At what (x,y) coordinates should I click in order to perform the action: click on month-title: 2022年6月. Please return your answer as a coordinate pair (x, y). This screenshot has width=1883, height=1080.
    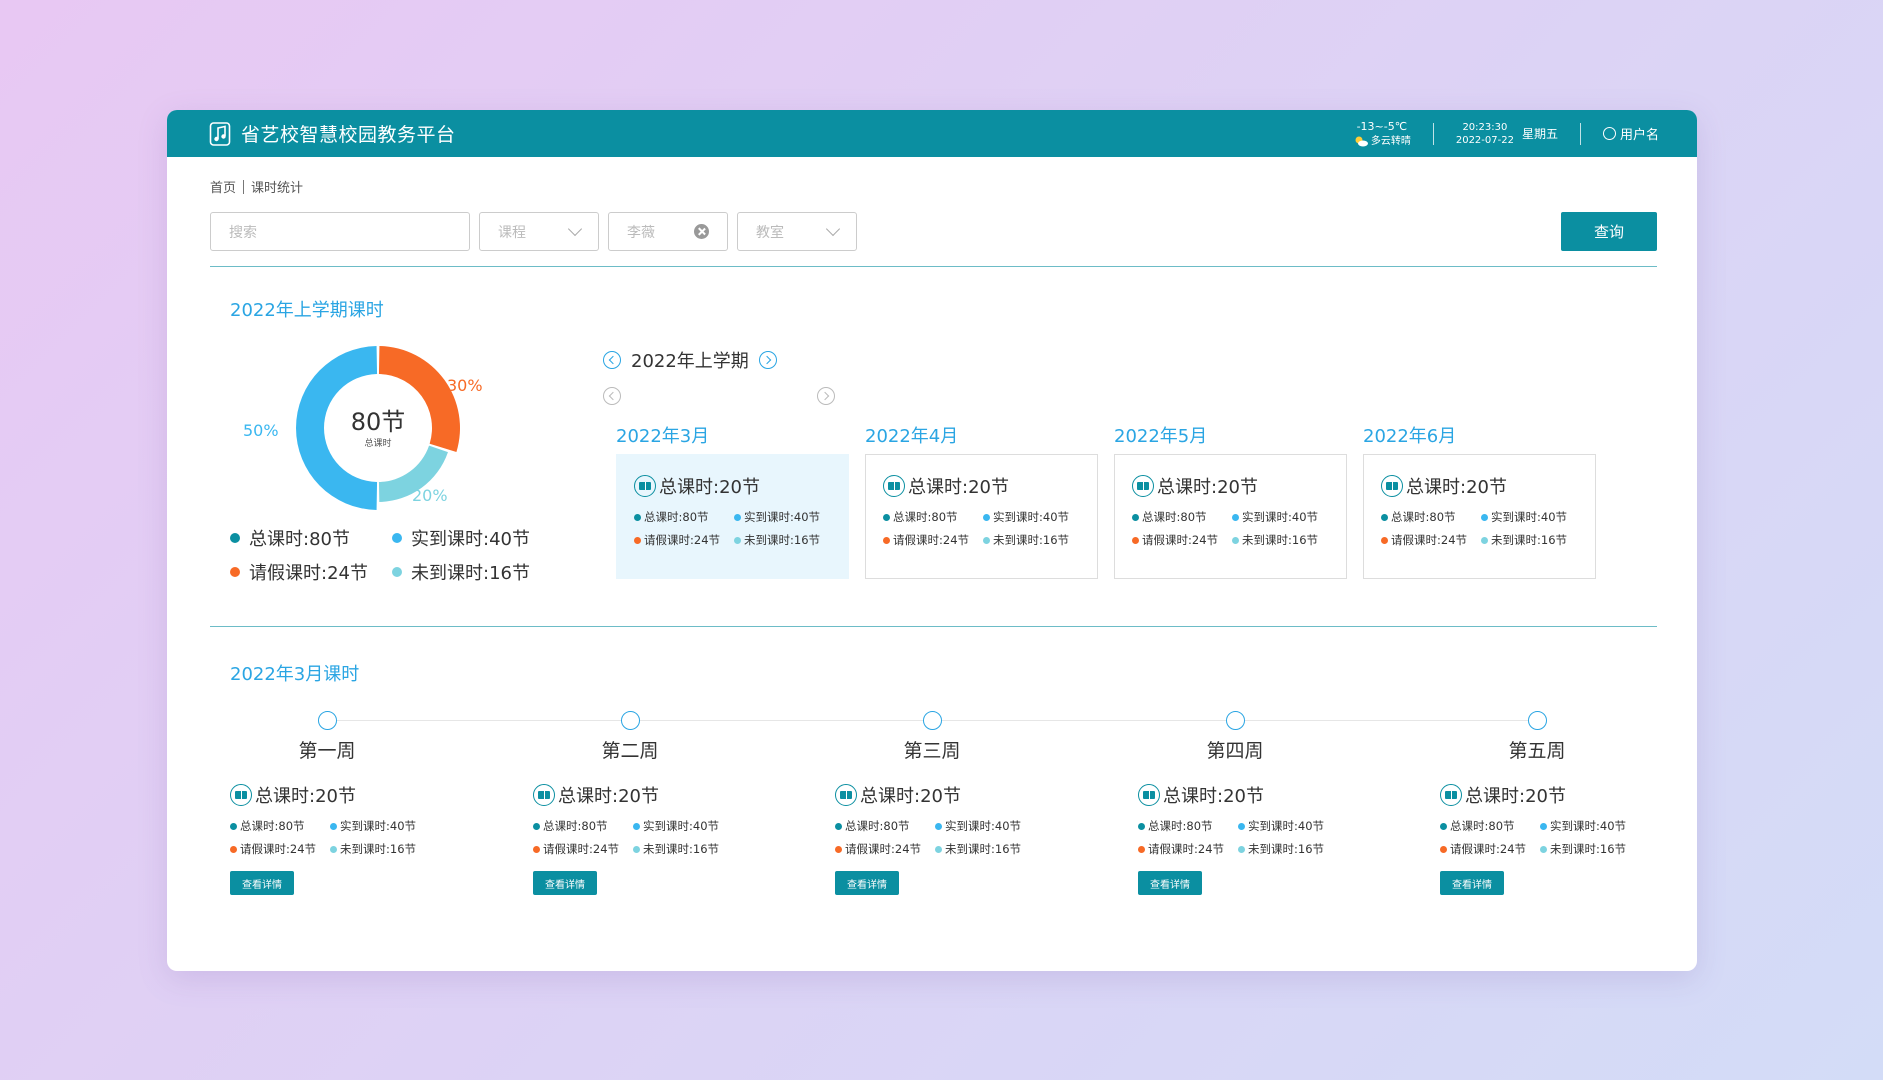
    Looking at the image, I should click on (1410, 436).